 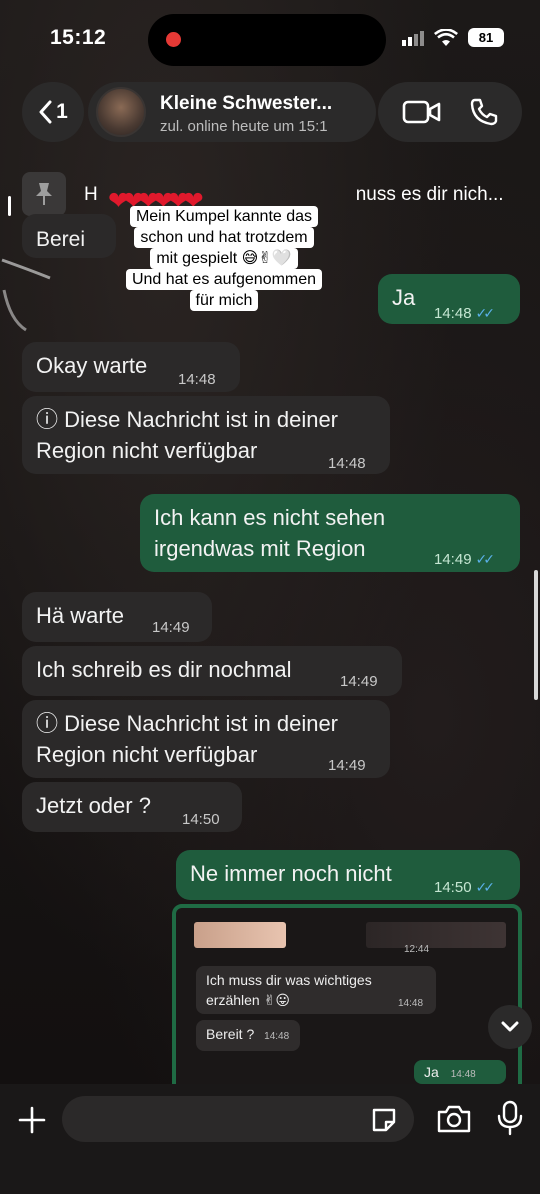 What do you see at coordinates (53, 112) in the screenshot?
I see `back-button: 1` at bounding box center [53, 112].